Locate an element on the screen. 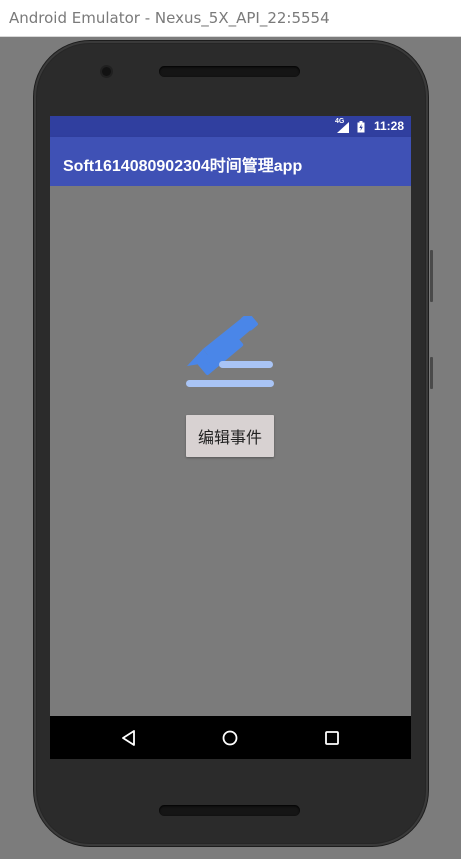  app-toolbar: Soft1614080902304时间管理app is located at coordinates (230, 161).